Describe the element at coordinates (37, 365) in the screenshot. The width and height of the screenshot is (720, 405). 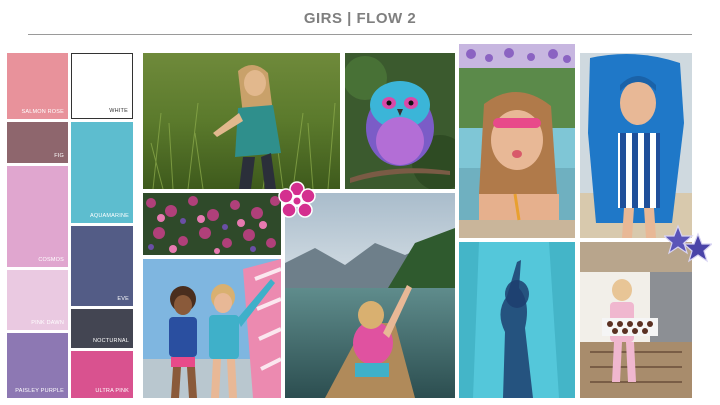
I see `swatch-paisley-purple: PAISLEY PURPLE` at that location.